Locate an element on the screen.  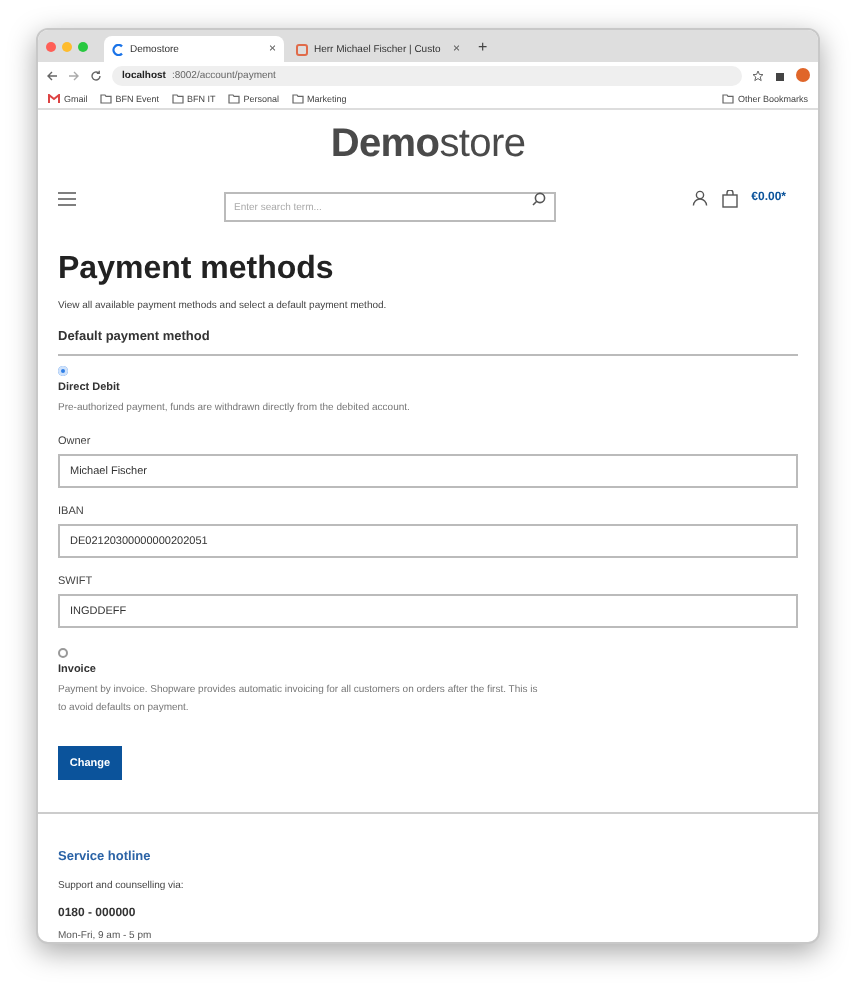
search-icon is located at coordinates (539, 198).